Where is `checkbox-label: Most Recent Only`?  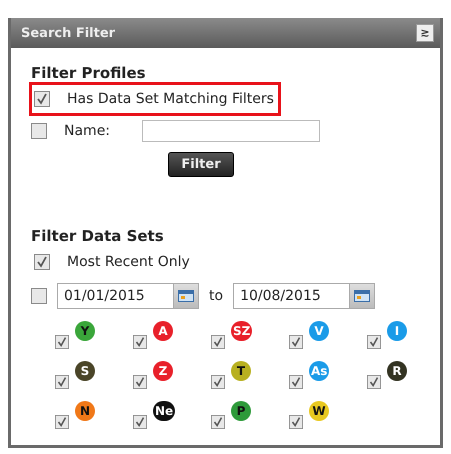 checkbox-label: Most Recent Only is located at coordinates (128, 262).